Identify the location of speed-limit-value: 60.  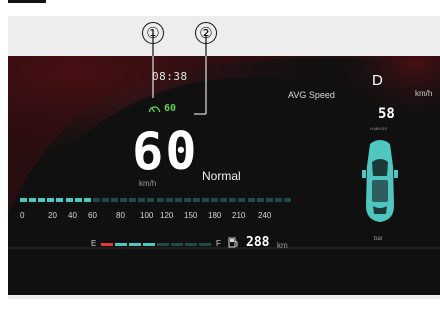
(170, 108).